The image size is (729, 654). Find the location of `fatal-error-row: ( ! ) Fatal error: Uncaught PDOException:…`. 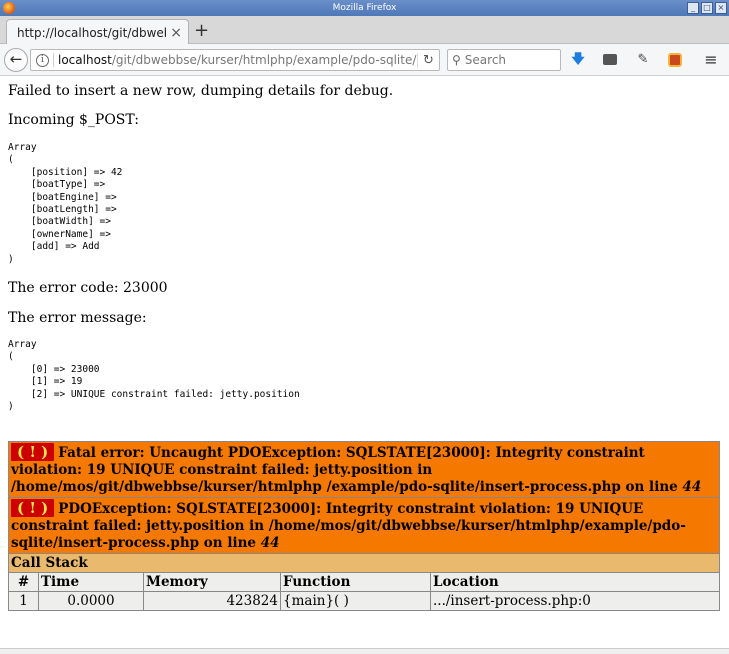

fatal-error-row: ( ! ) Fatal error: Uncaught PDOException:… is located at coordinates (364, 469).